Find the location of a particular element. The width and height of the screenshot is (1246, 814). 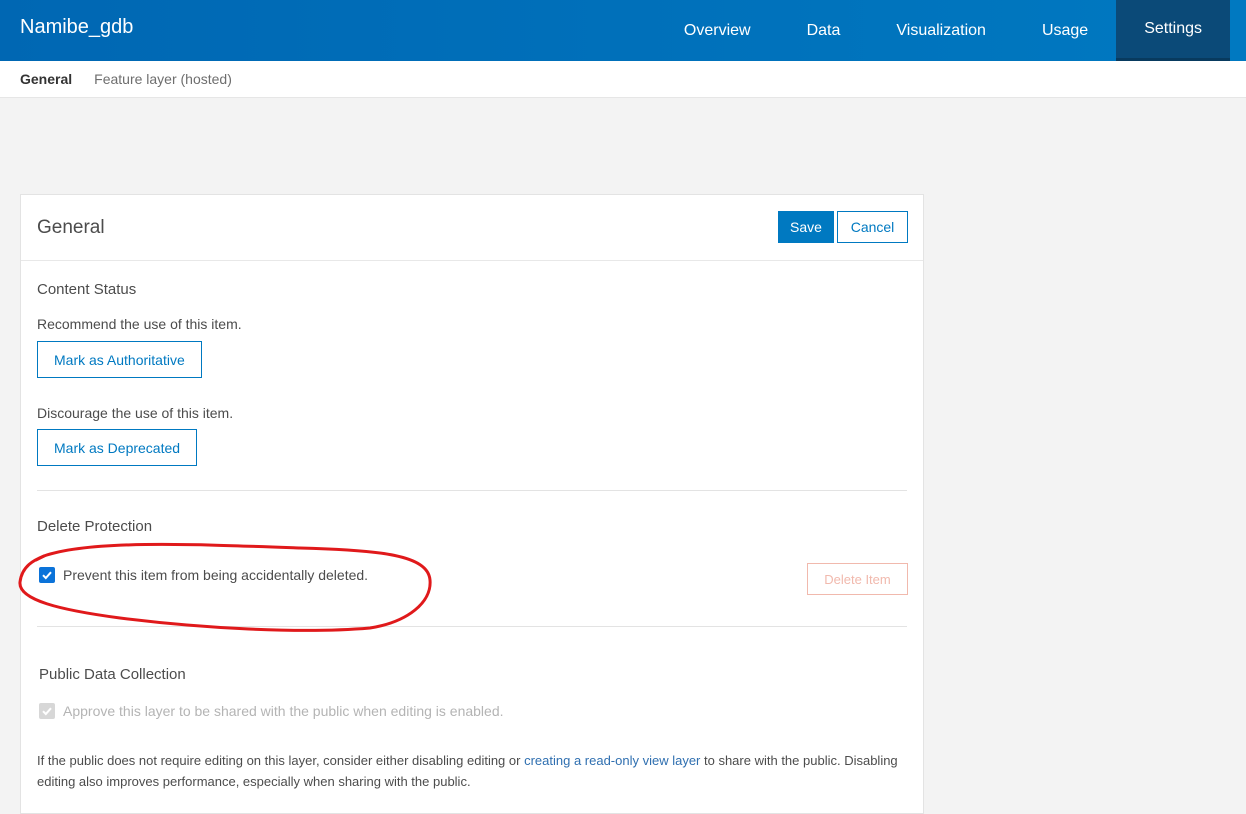

subtab-general: General is located at coordinates (46, 79).